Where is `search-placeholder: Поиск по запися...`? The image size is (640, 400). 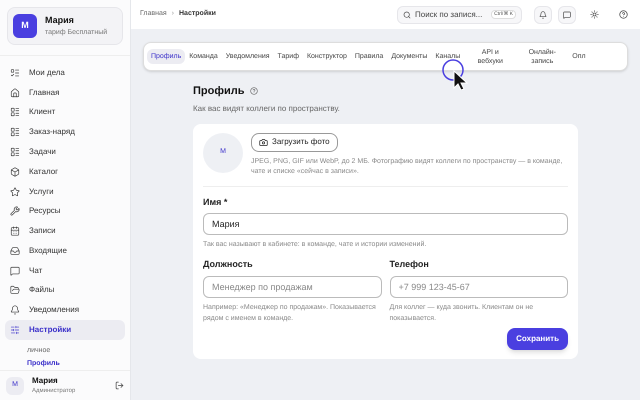
search-placeholder: Поиск по запися... is located at coordinates (449, 14).